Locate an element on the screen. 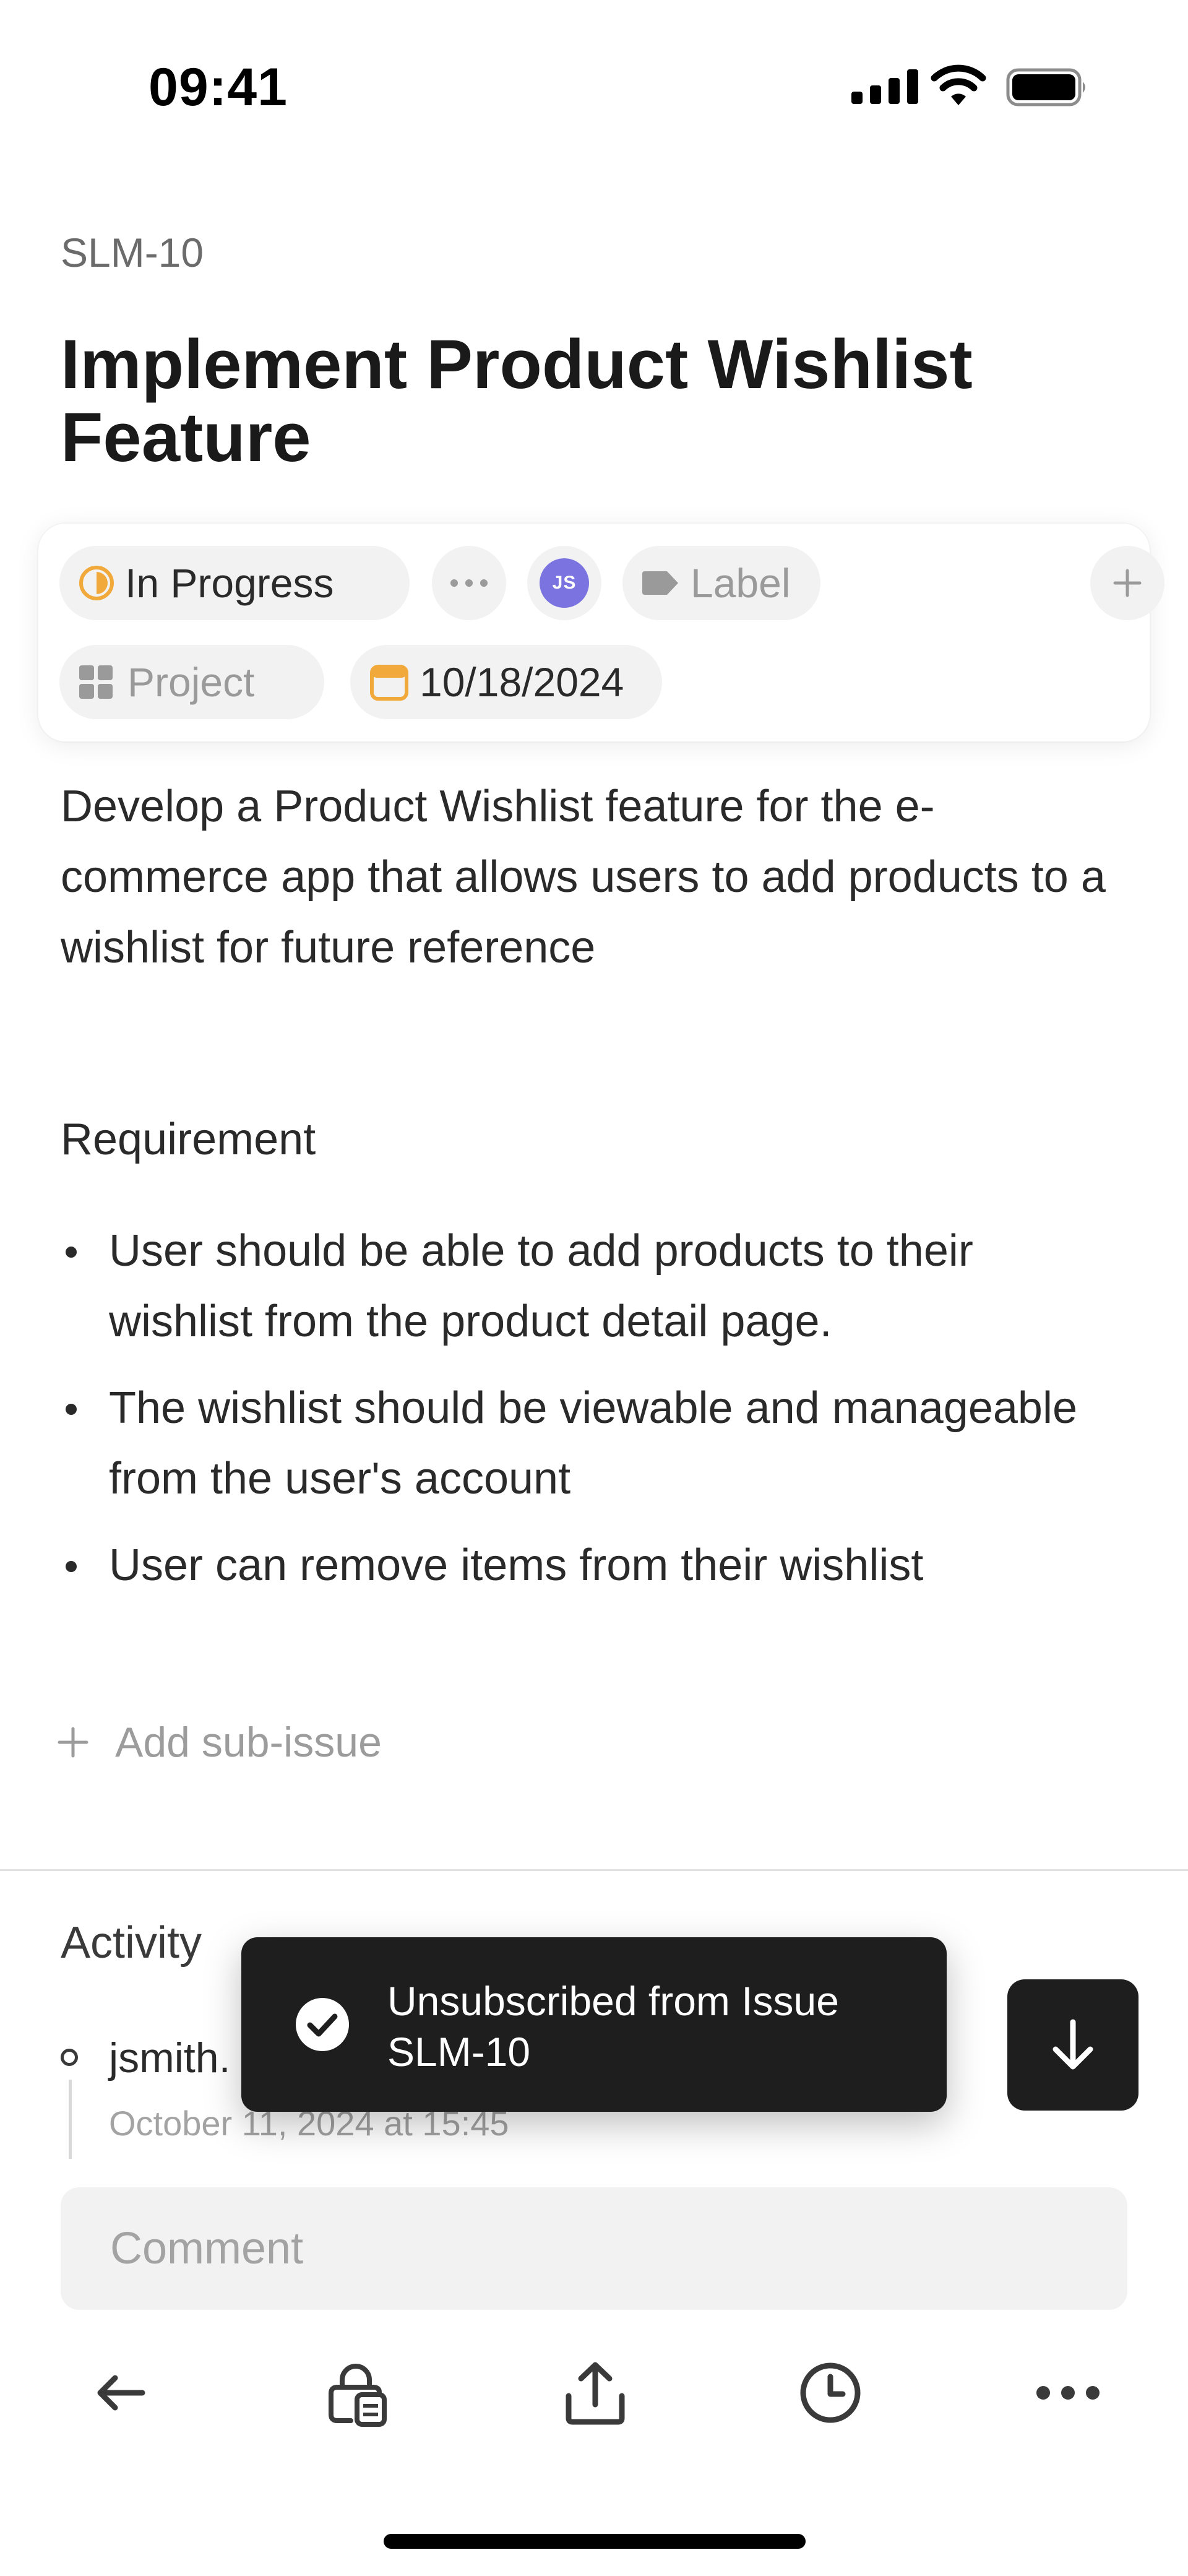 The image size is (1188, 2576). avatar: JS is located at coordinates (564, 583).